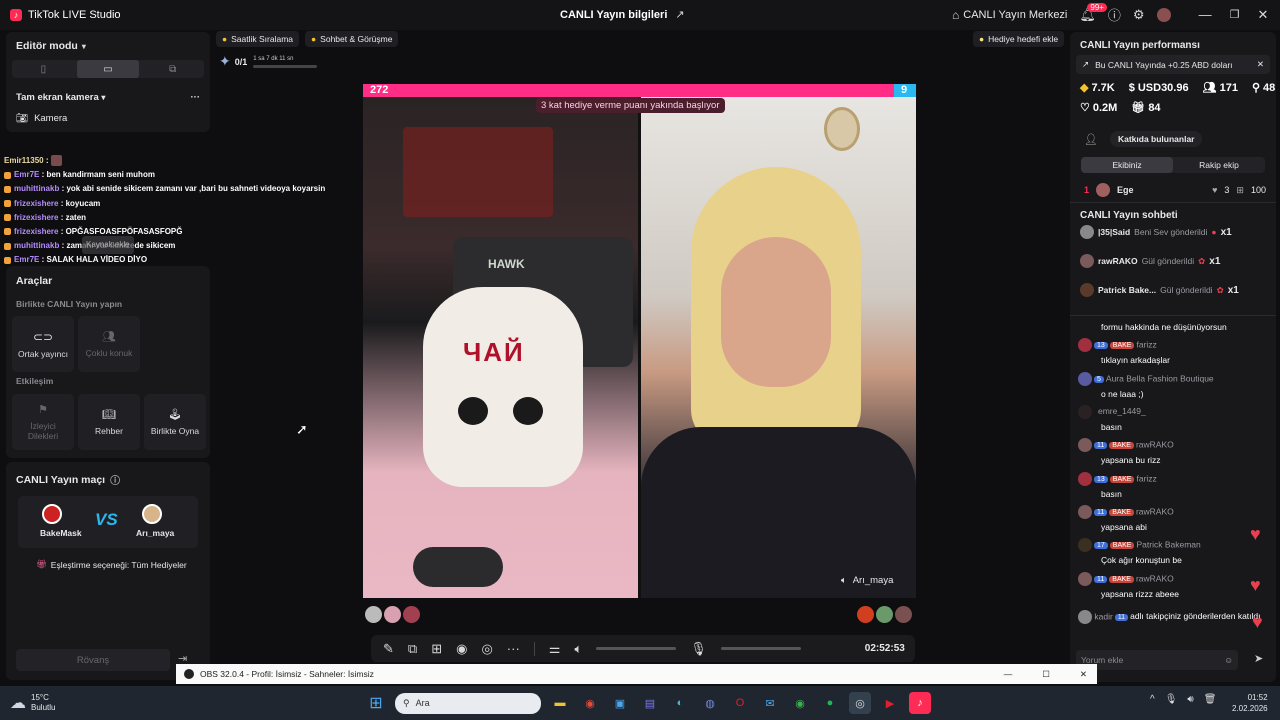 The height and width of the screenshot is (720, 1280). I want to click on spotify-icon: ●, so click(830, 703).